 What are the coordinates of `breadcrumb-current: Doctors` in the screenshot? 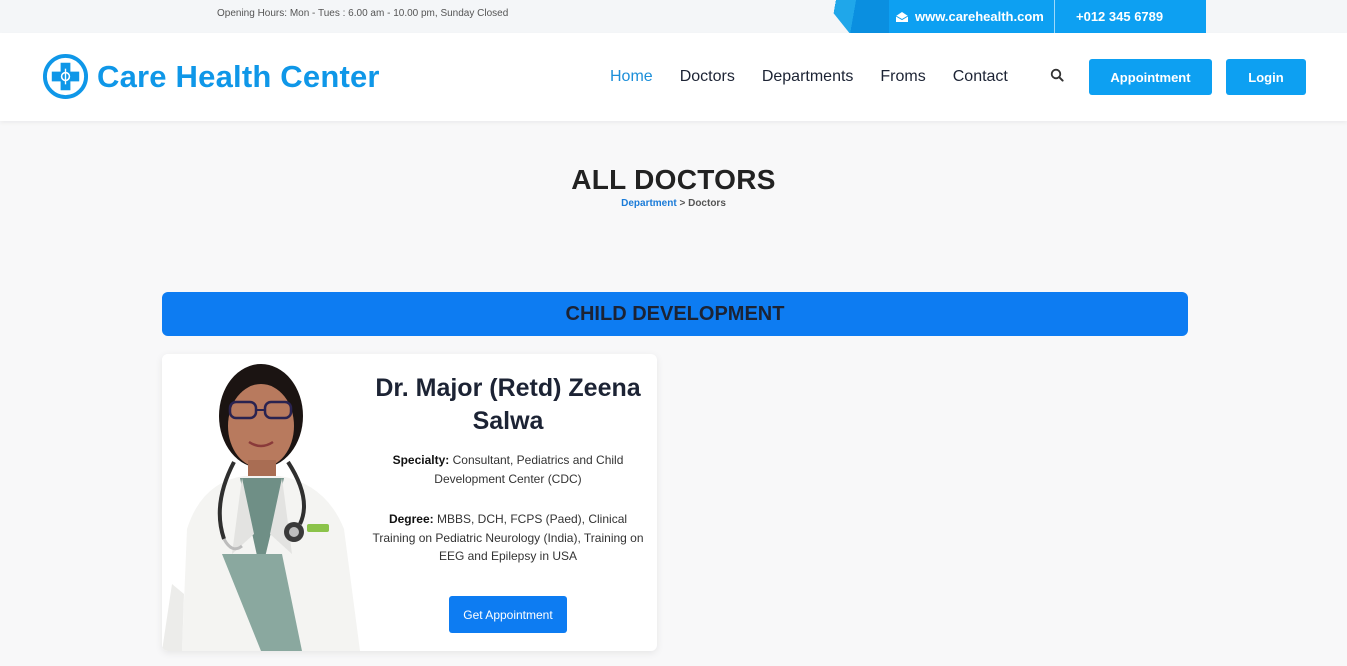 It's located at (707, 203).